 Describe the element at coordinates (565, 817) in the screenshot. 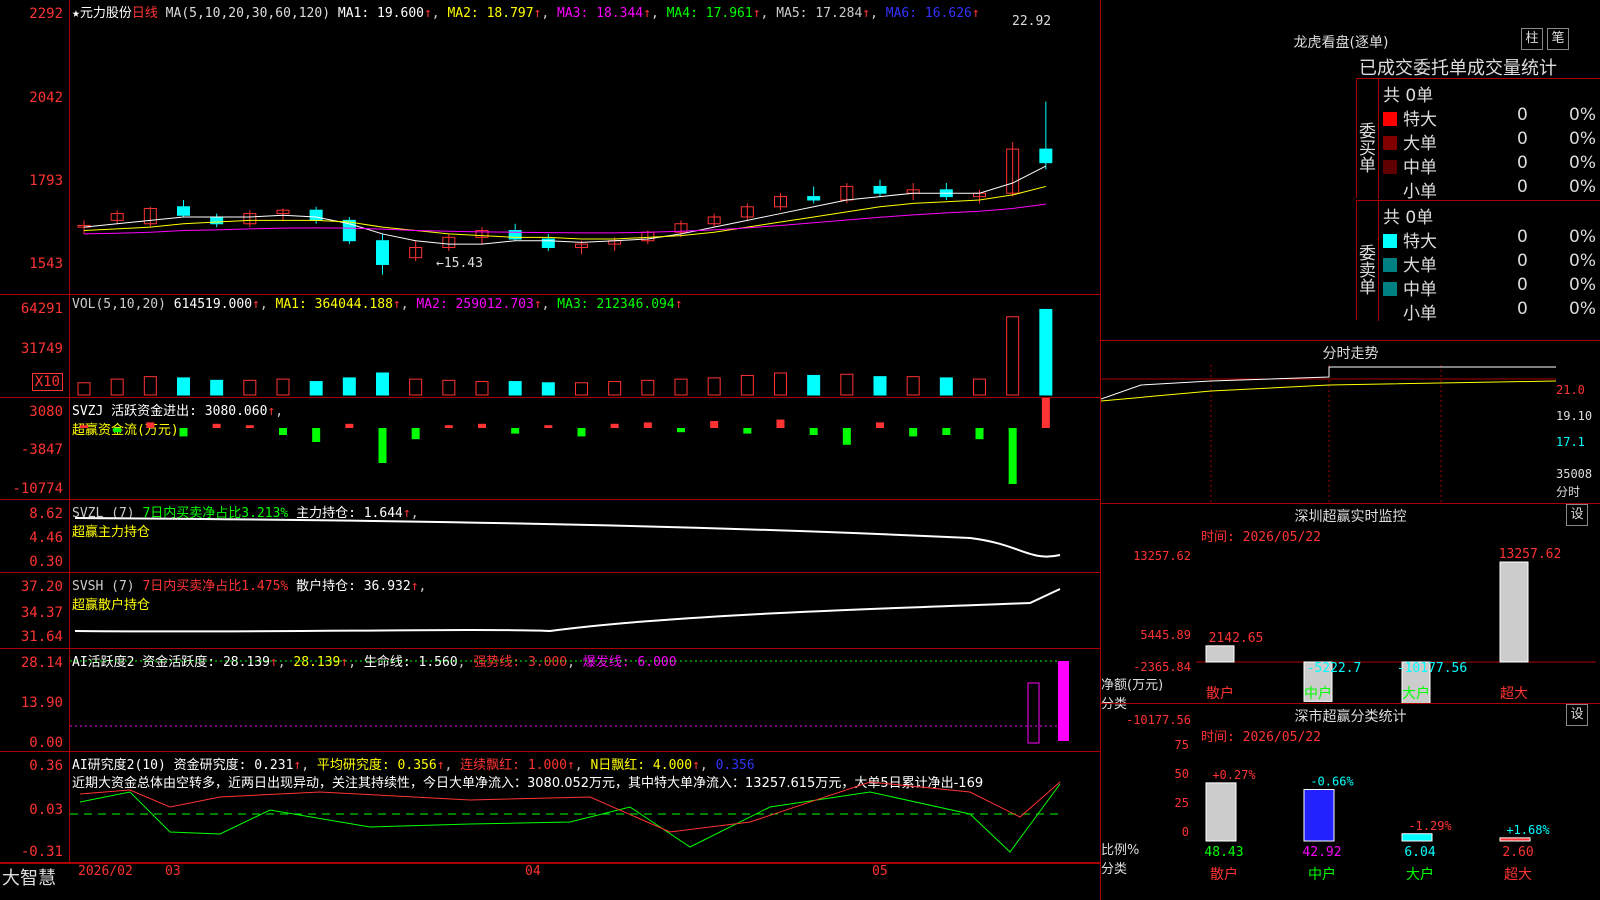

I see `research-lines` at that location.